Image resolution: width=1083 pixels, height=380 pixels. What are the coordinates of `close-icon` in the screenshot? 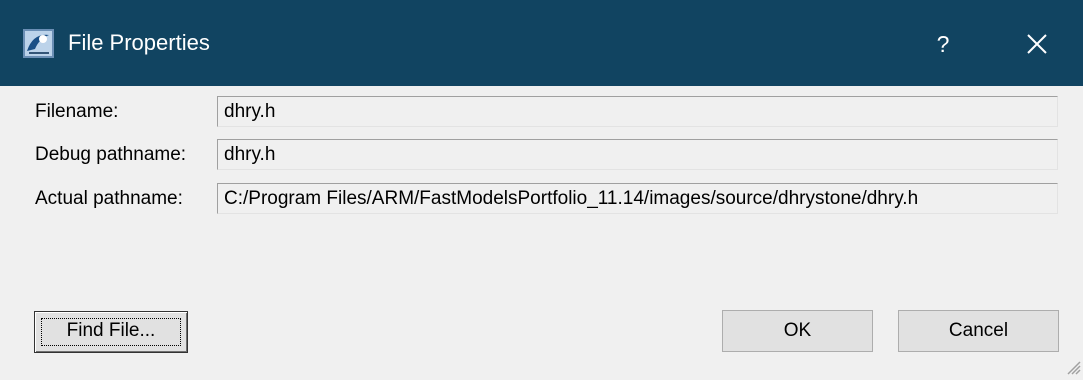 It's located at (1037, 44).